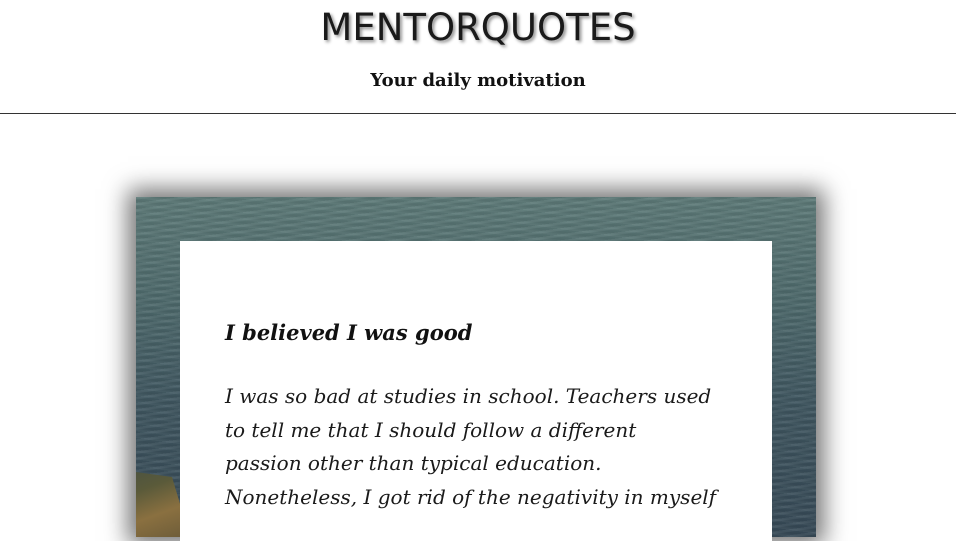  What do you see at coordinates (349, 332) in the screenshot?
I see `quote-title: I believed I was good` at bounding box center [349, 332].